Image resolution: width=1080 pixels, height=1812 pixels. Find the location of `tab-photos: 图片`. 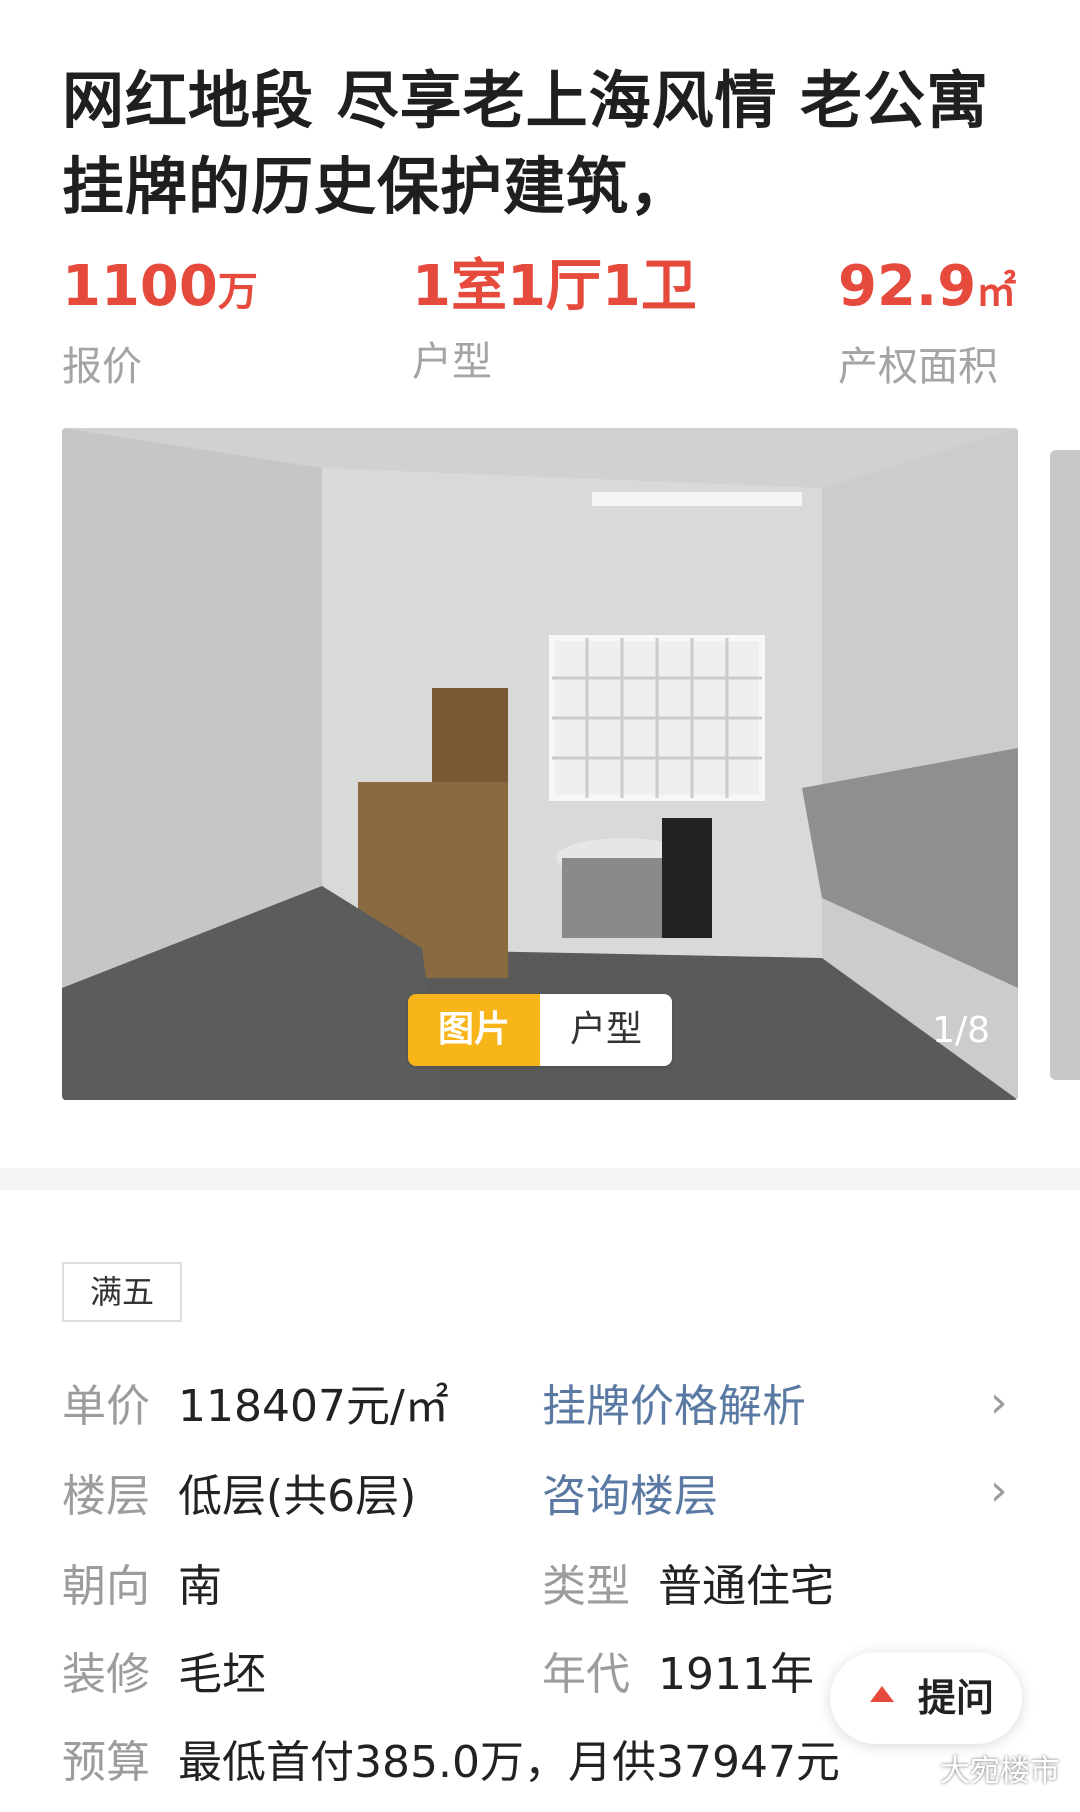

tab-photos: 图片 is located at coordinates (474, 1030).